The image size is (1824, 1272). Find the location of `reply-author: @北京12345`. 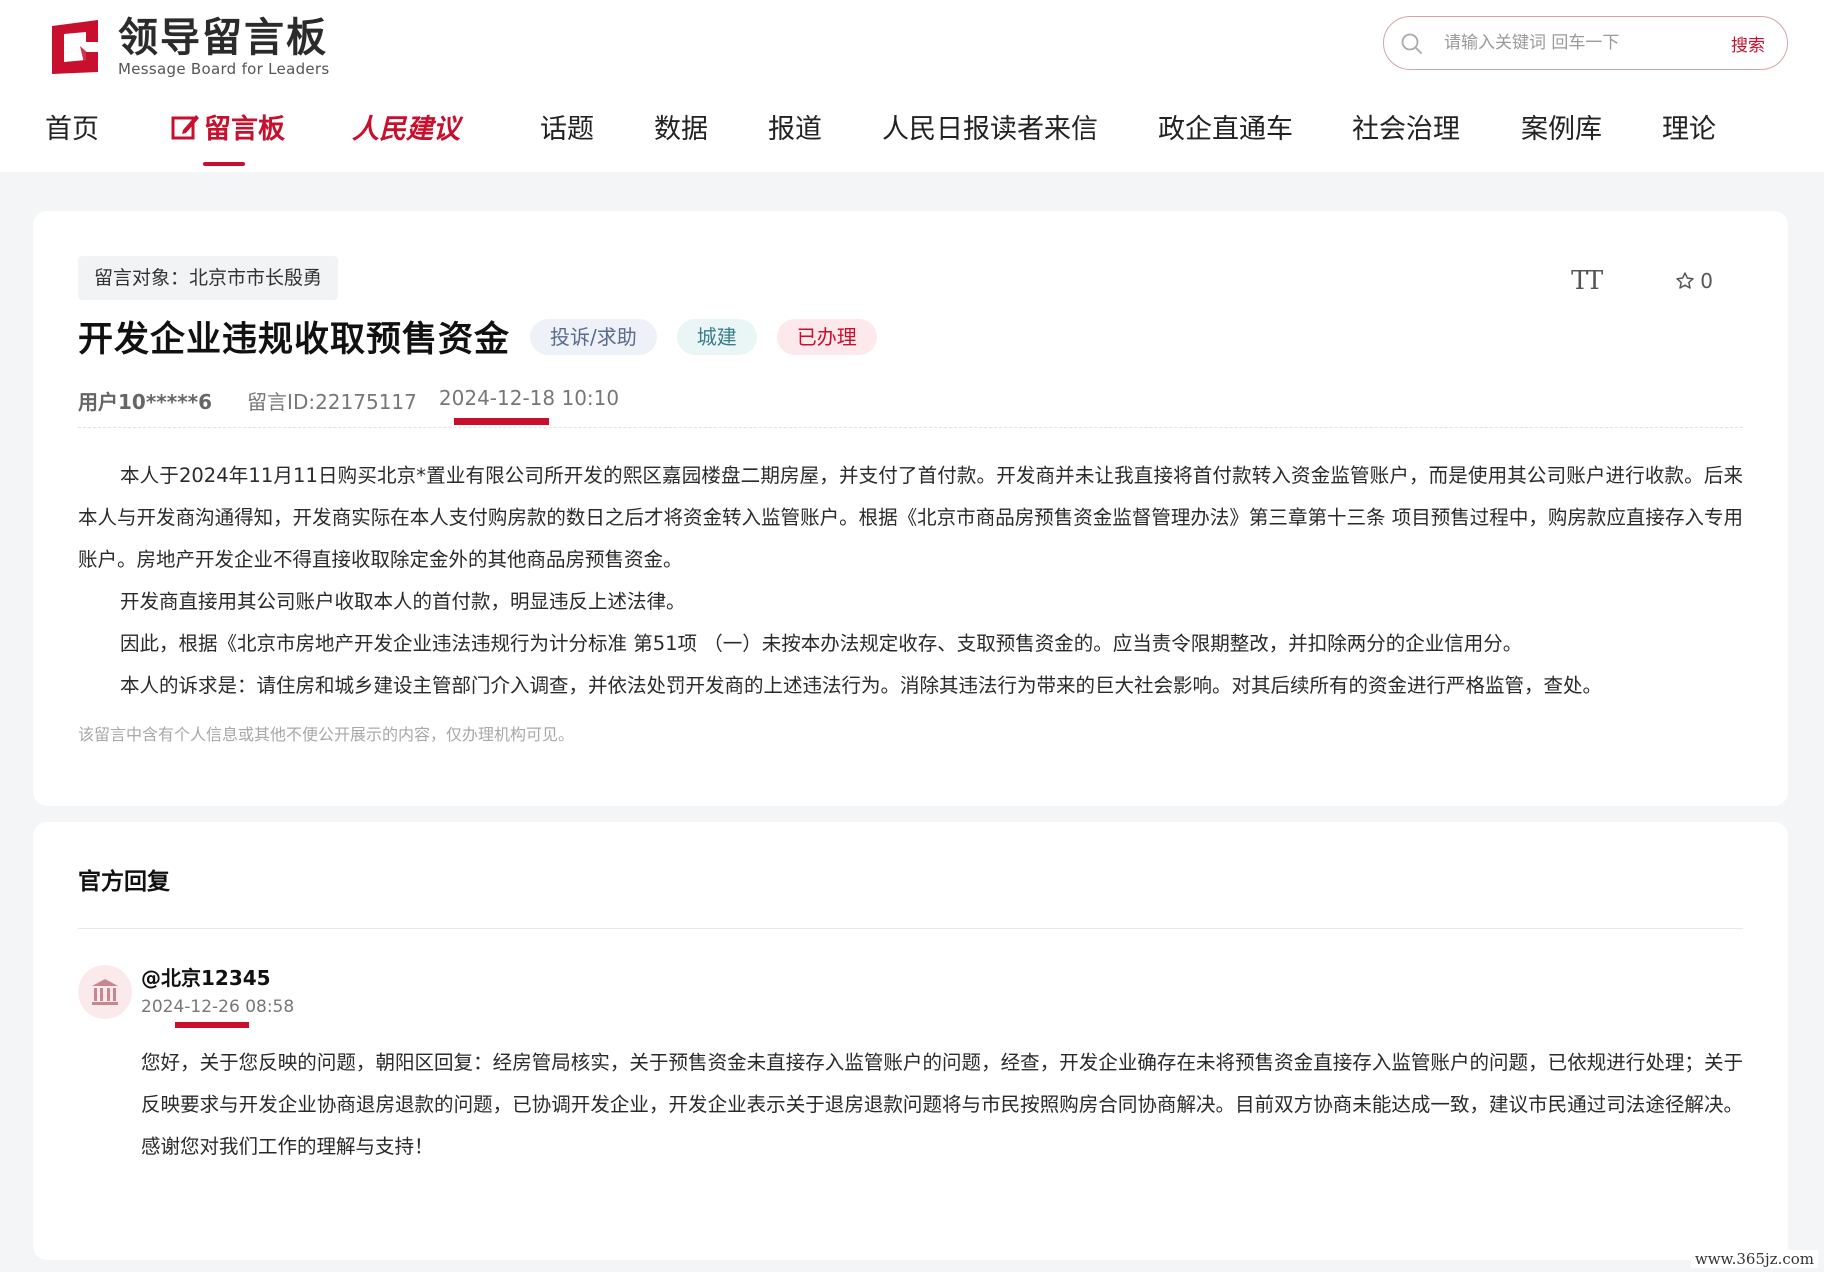

reply-author: @北京12345 is located at coordinates (206, 976).